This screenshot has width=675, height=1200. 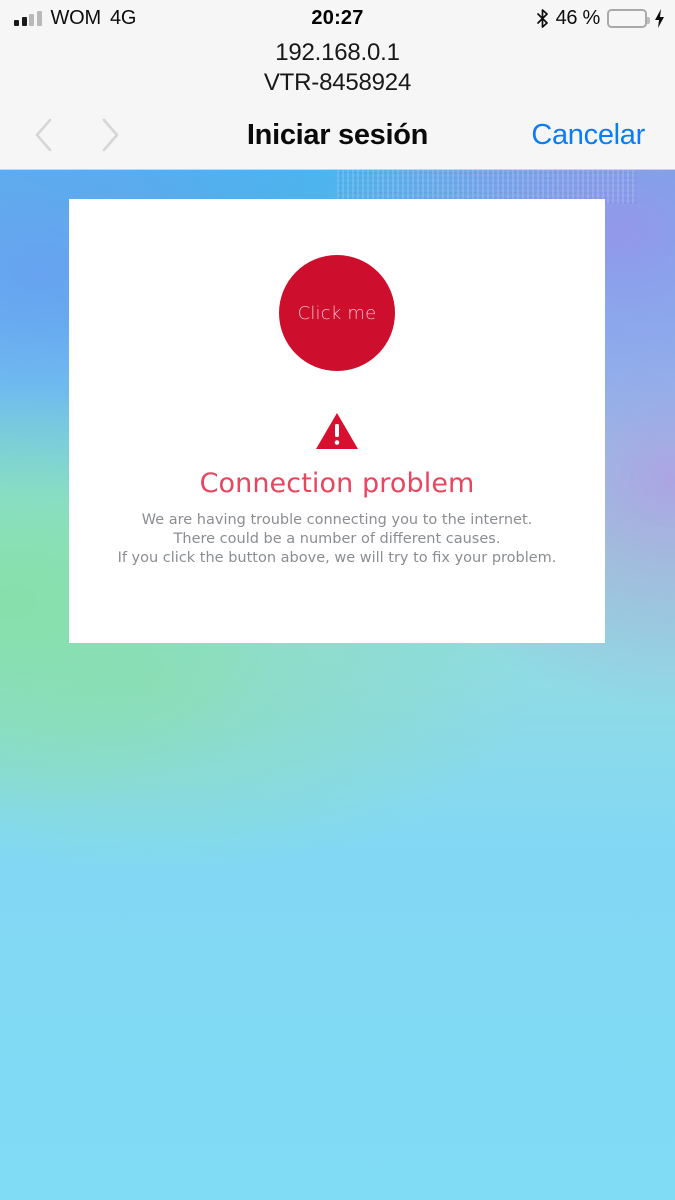 I want to click on navigation-bar: Iniciar sesión Cancelar, so click(x=337, y=135).